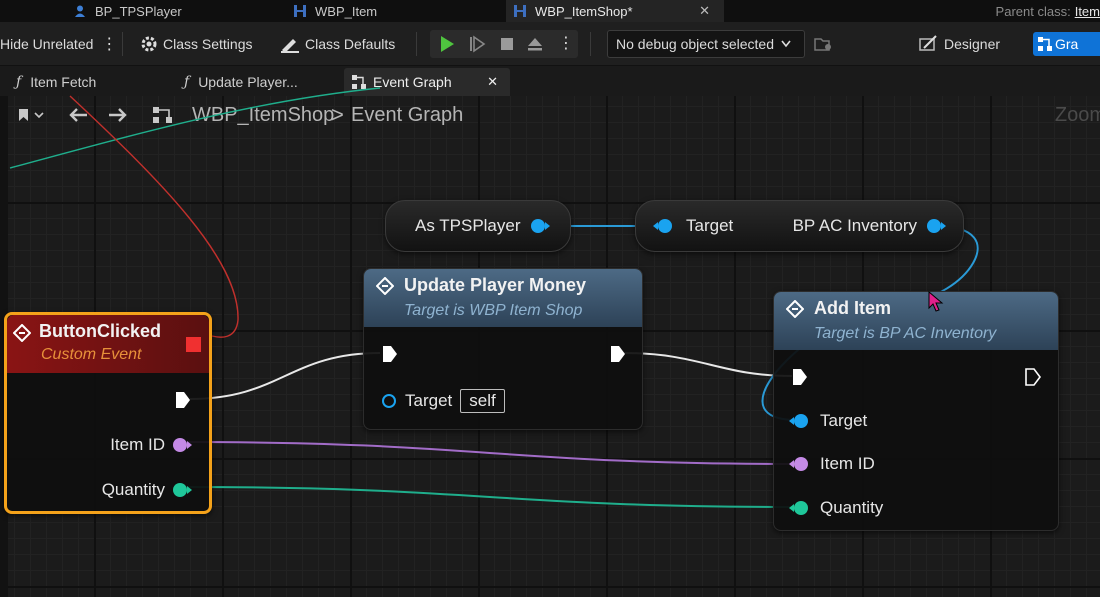 The image size is (1100, 597). What do you see at coordinates (1033, 11) in the screenshot?
I see `parent-class-label: Parent class:` at bounding box center [1033, 11].